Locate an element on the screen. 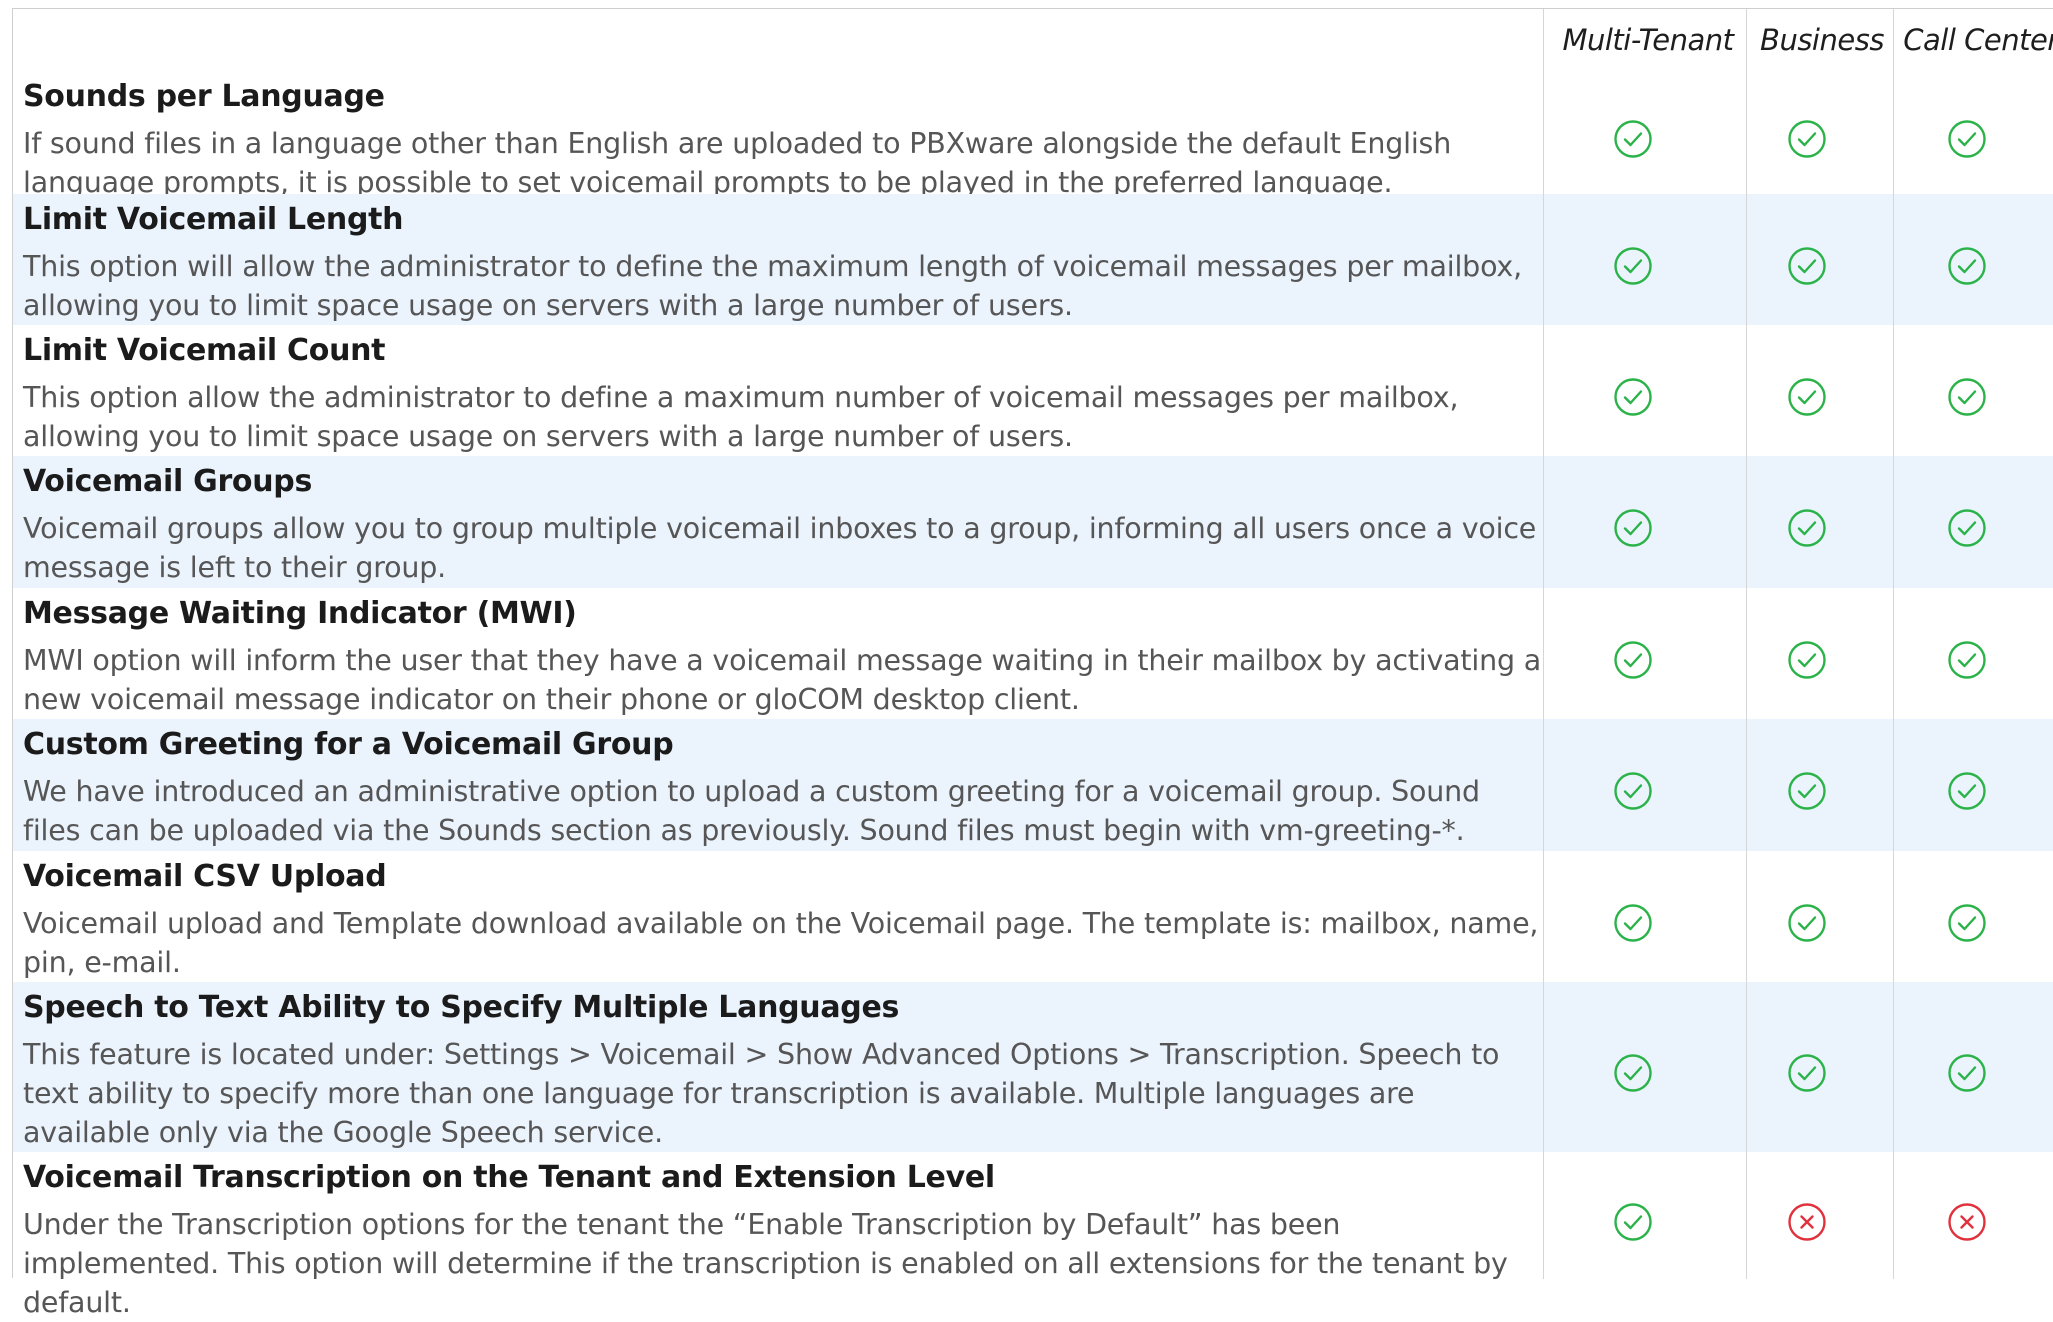  feature-title: Message Waiting Indicator (MWI) is located at coordinates (300, 613).